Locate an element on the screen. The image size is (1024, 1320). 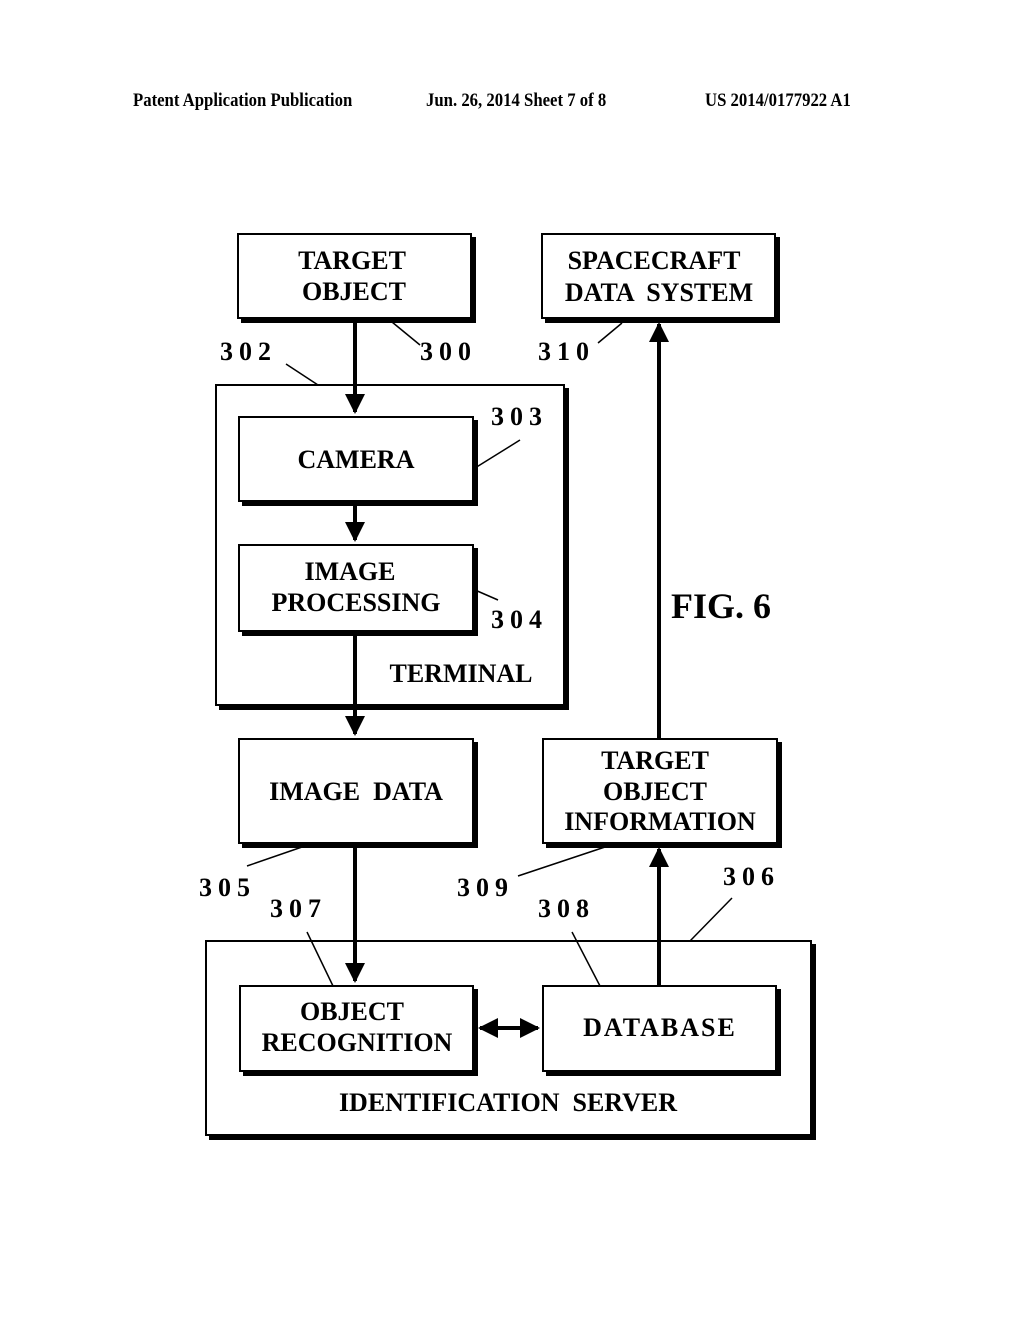
image-processing-line-1: IMAGE is located at coordinates (350, 571).